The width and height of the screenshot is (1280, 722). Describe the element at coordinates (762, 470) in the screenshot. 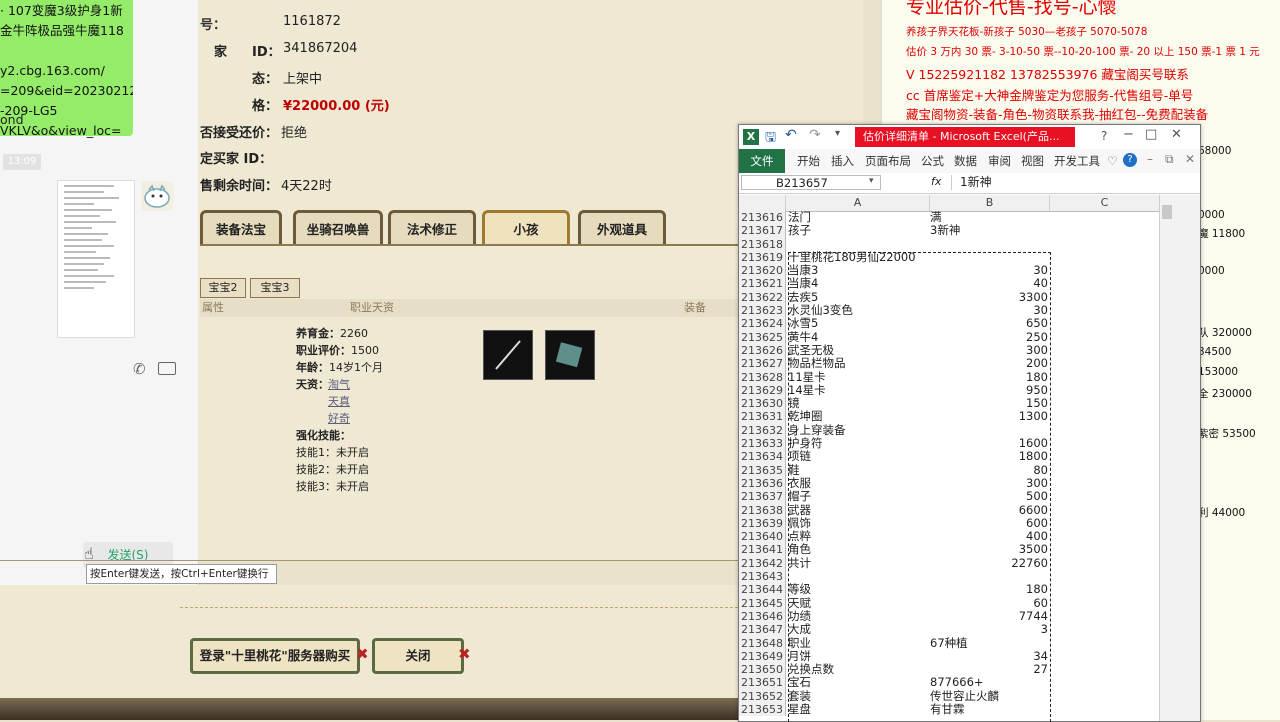

I see `row-number: 213635` at that location.